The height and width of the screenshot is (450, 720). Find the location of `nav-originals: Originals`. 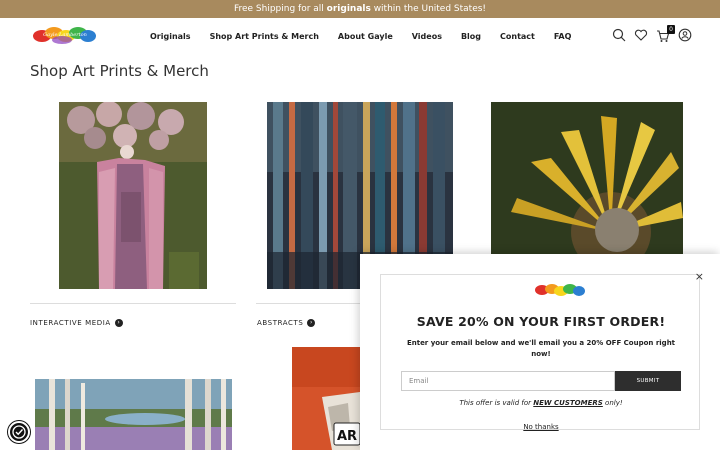

nav-originals: Originals is located at coordinates (170, 36).